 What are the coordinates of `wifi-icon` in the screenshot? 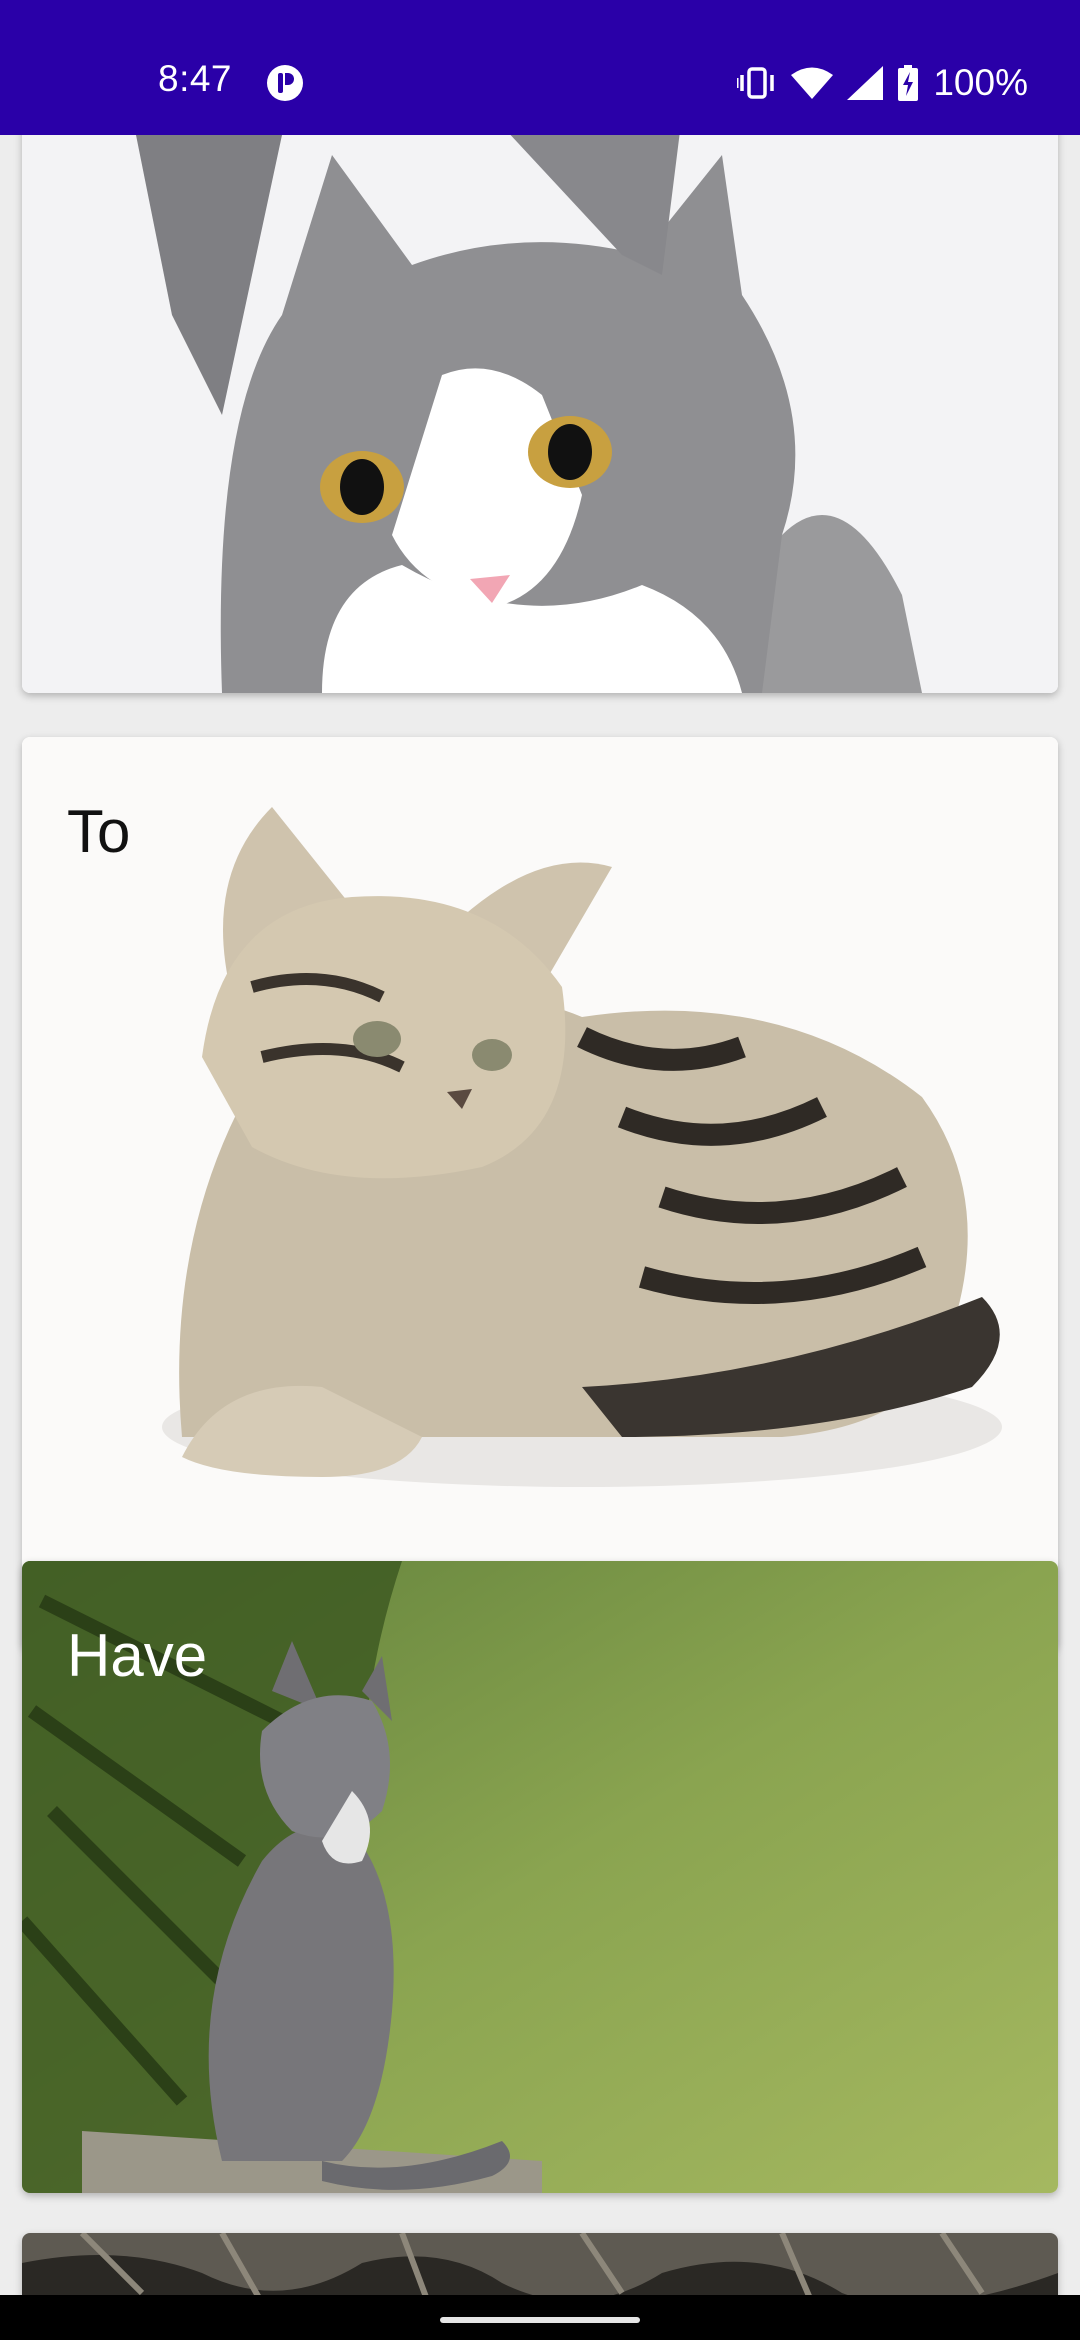 It's located at (812, 83).